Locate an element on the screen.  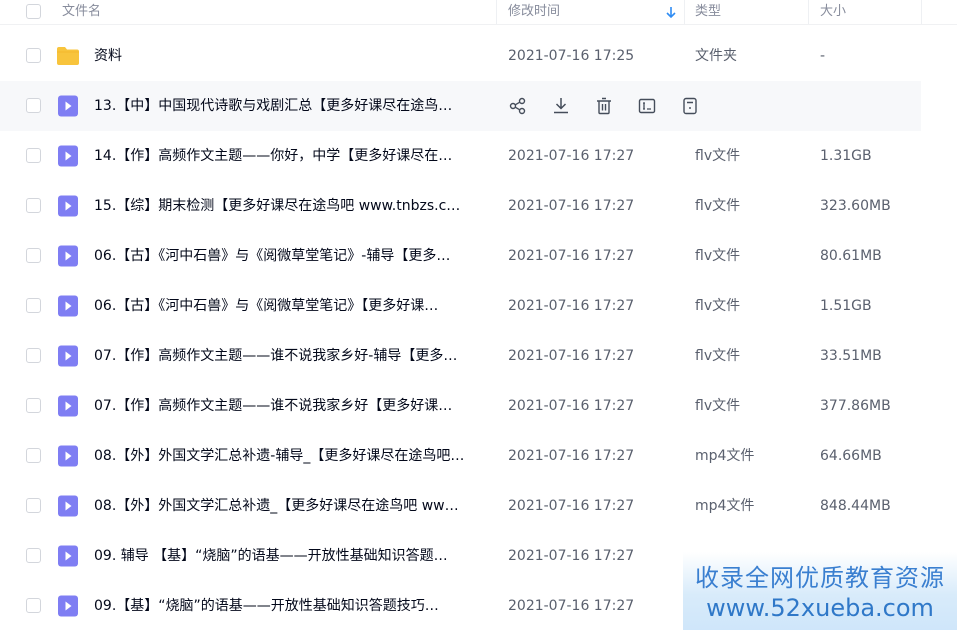
file-size: 1.31GB is located at coordinates (846, 156).